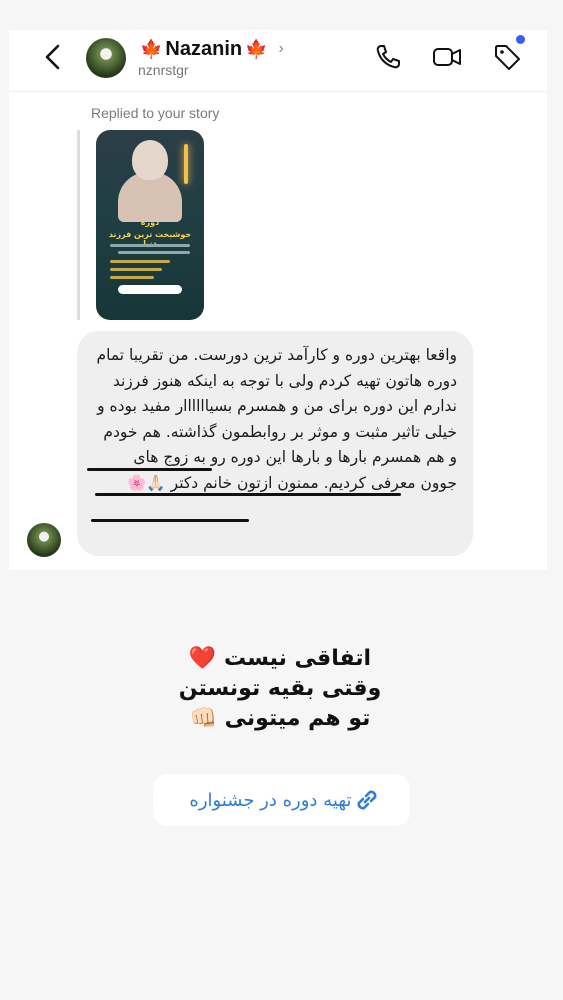 The image size is (563, 1000). I want to click on username: nznrstgr, so click(163, 70).